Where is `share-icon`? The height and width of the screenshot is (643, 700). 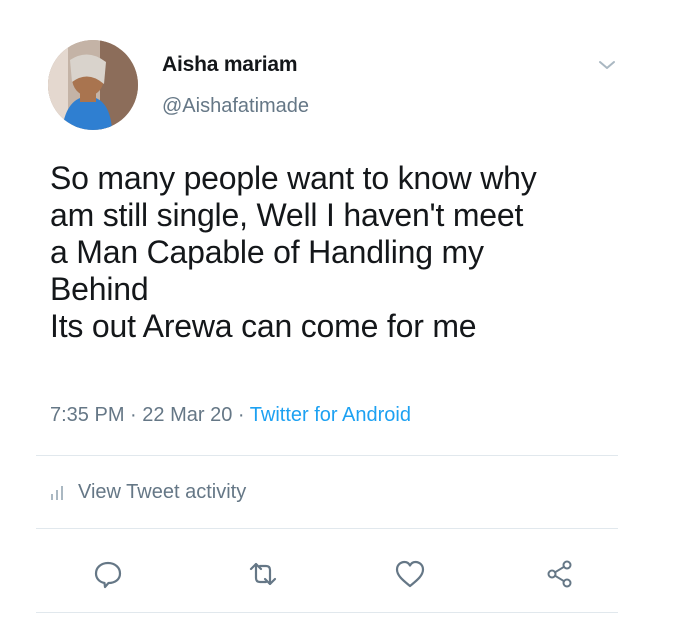 share-icon is located at coordinates (560, 574).